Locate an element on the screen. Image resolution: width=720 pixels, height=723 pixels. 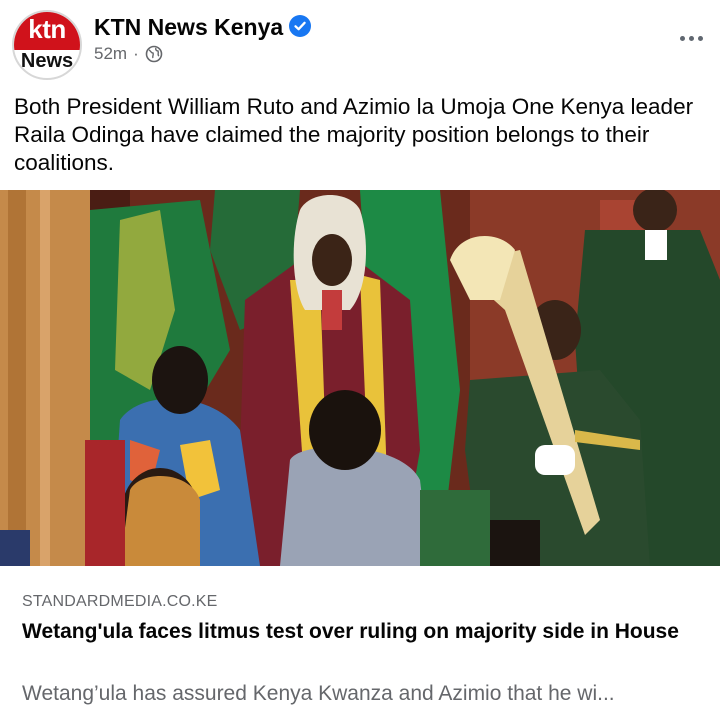
page-avatar: ktn News is located at coordinates (47, 45).